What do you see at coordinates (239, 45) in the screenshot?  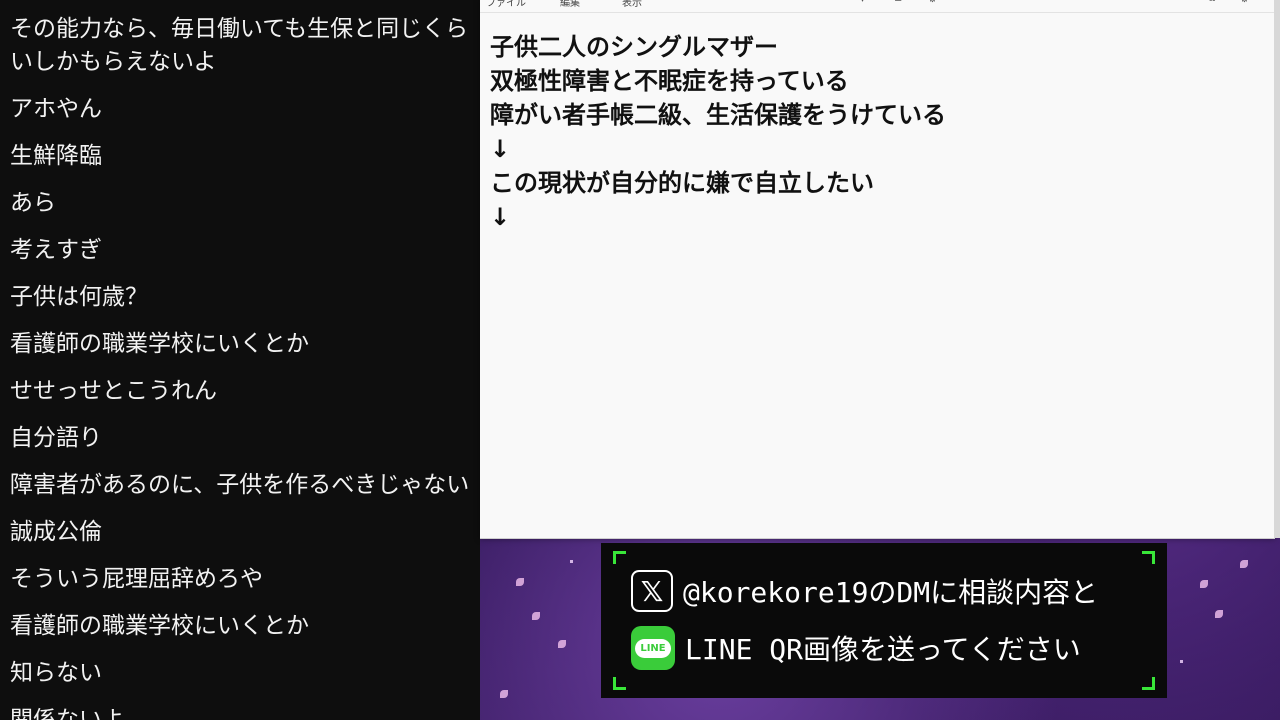 I see `chat-message: その能力なら、毎日働いても生保と同じくらいしかもらえないよ` at bounding box center [239, 45].